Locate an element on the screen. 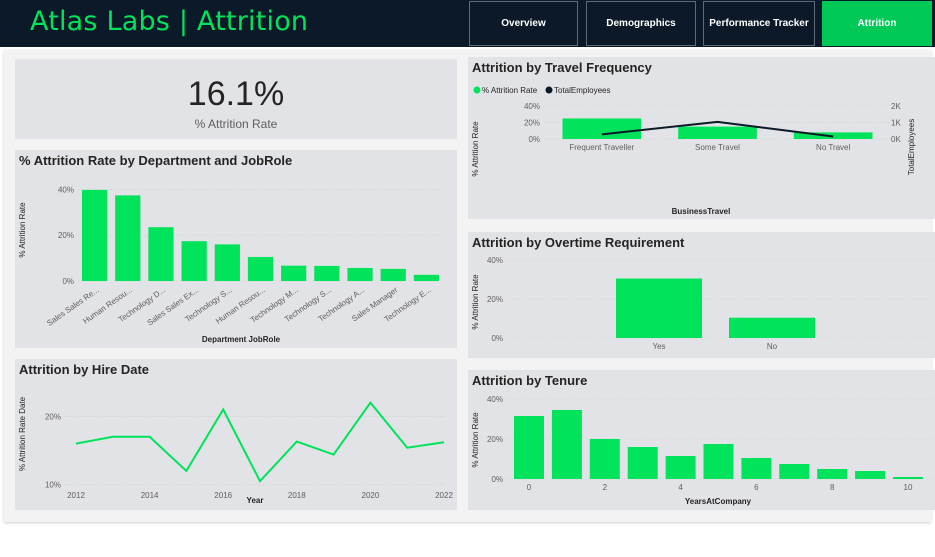 The width and height of the screenshot is (935, 557). x-axis-title: Department JobRole is located at coordinates (241, 339).